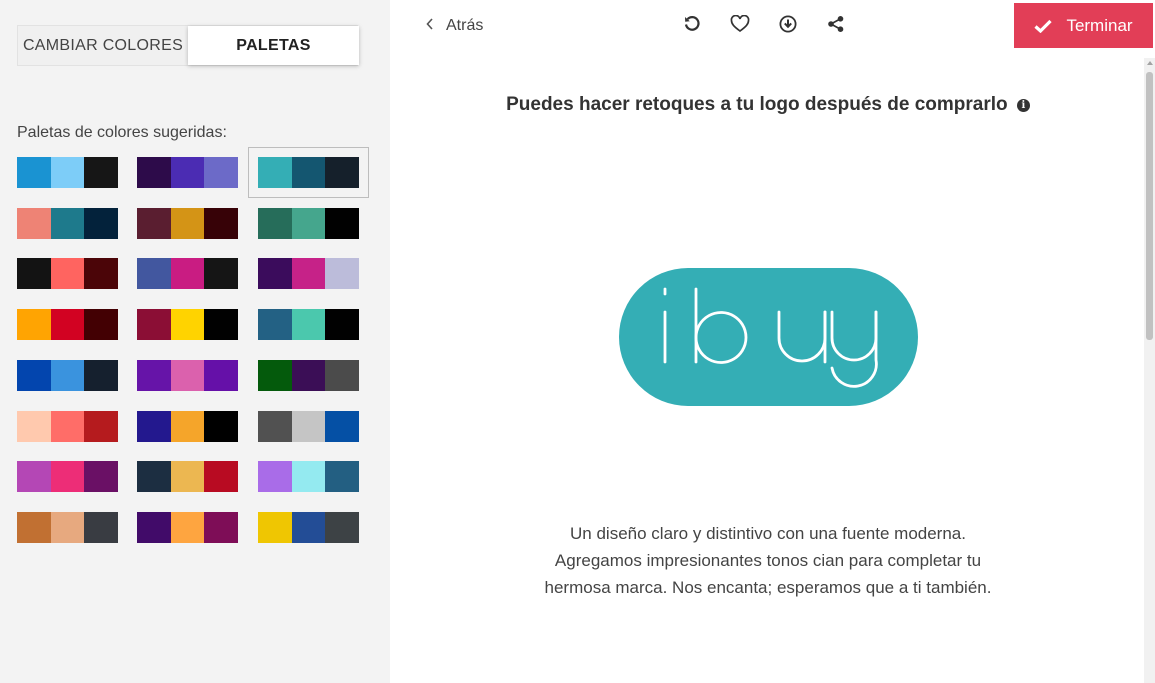  Describe the element at coordinates (1150, 63) in the screenshot. I see `scroll-up-arrow-icon` at that location.